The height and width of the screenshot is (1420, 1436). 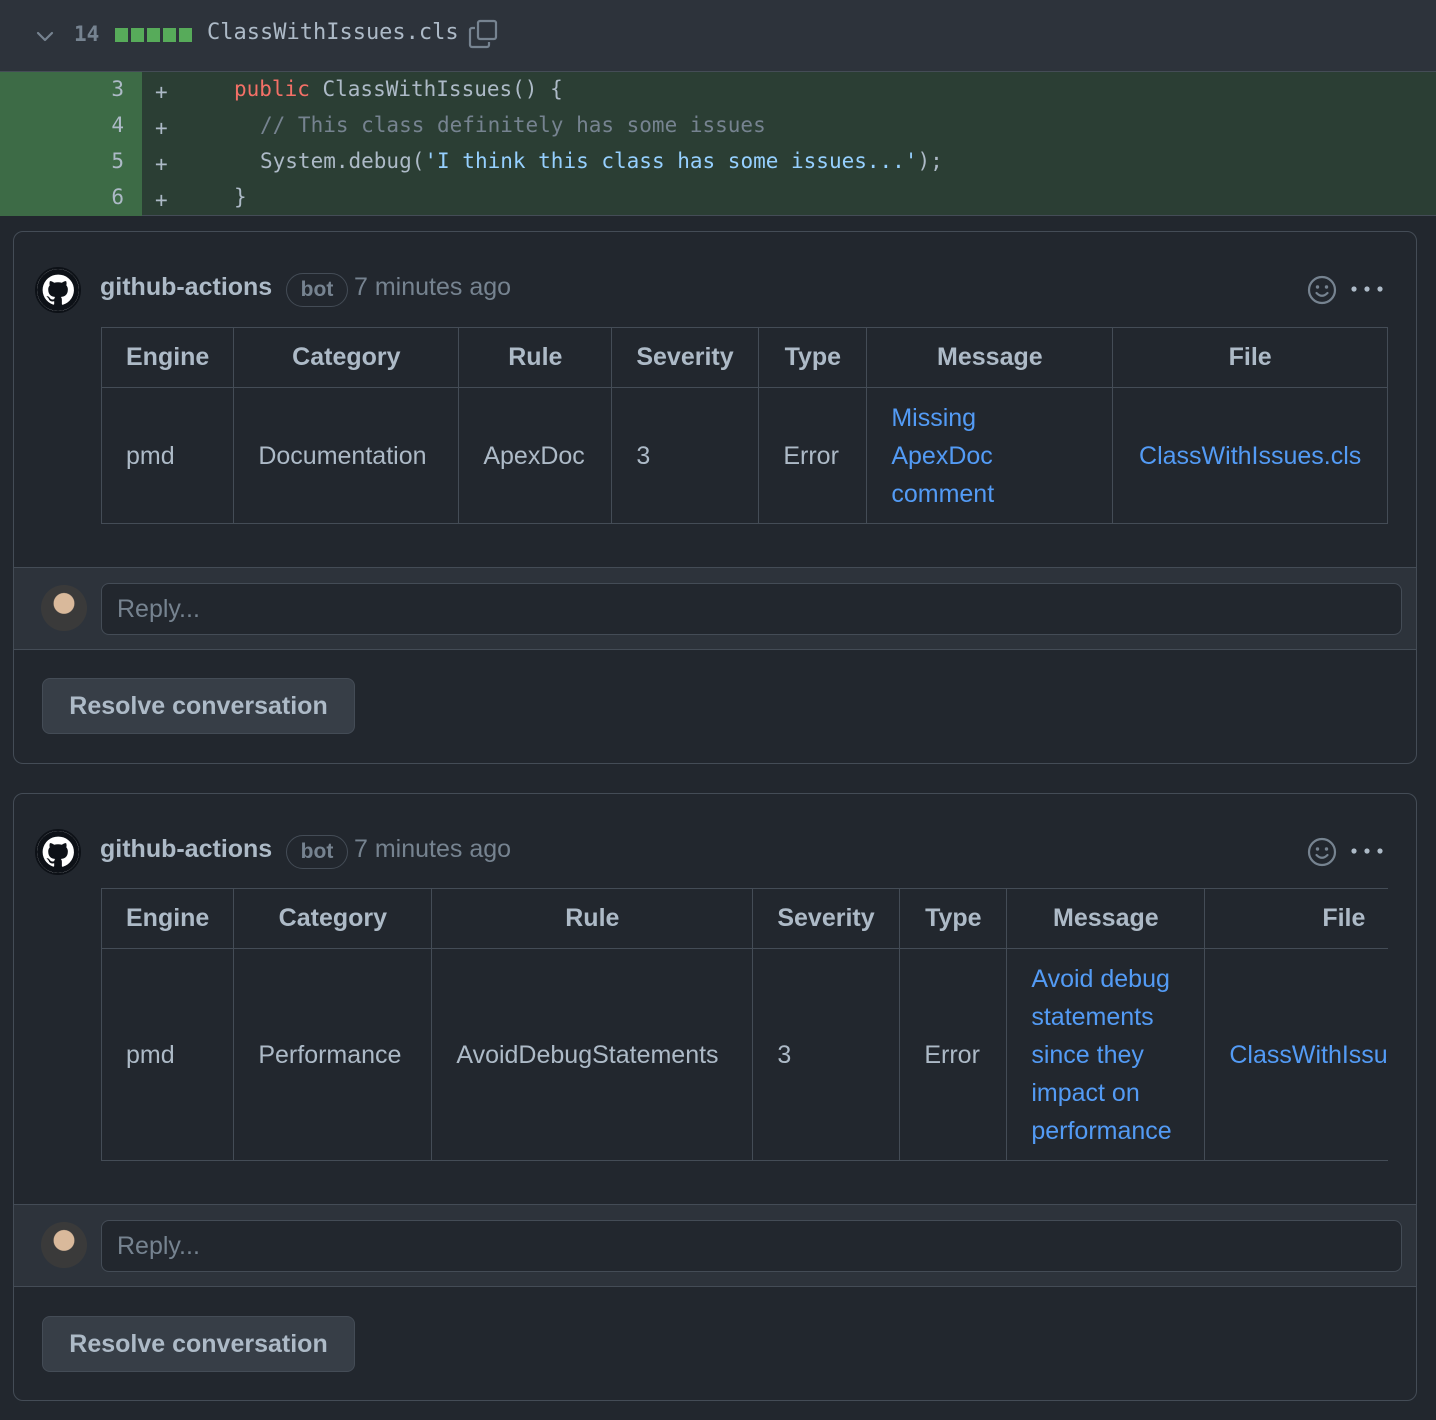 What do you see at coordinates (718, 90) in the screenshot?
I see `diff-line: 3 + public ClassWithIssues() {` at bounding box center [718, 90].